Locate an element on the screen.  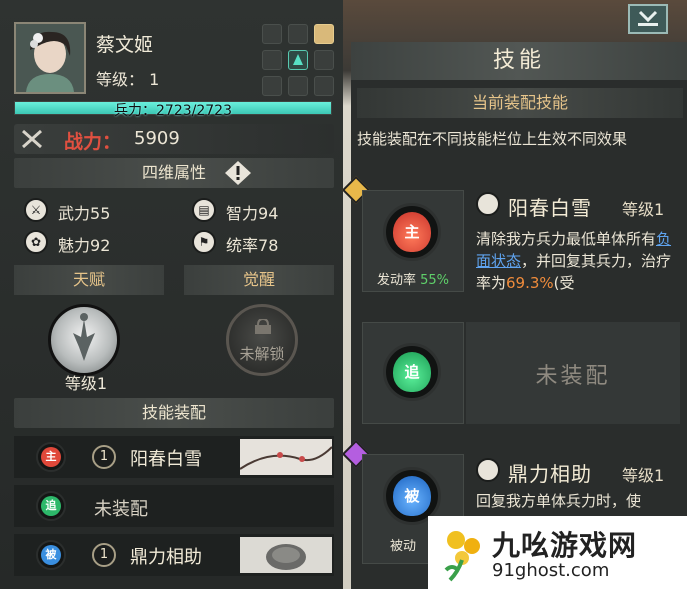
attr-command-label: 统率 is located at coordinates (242, 245).